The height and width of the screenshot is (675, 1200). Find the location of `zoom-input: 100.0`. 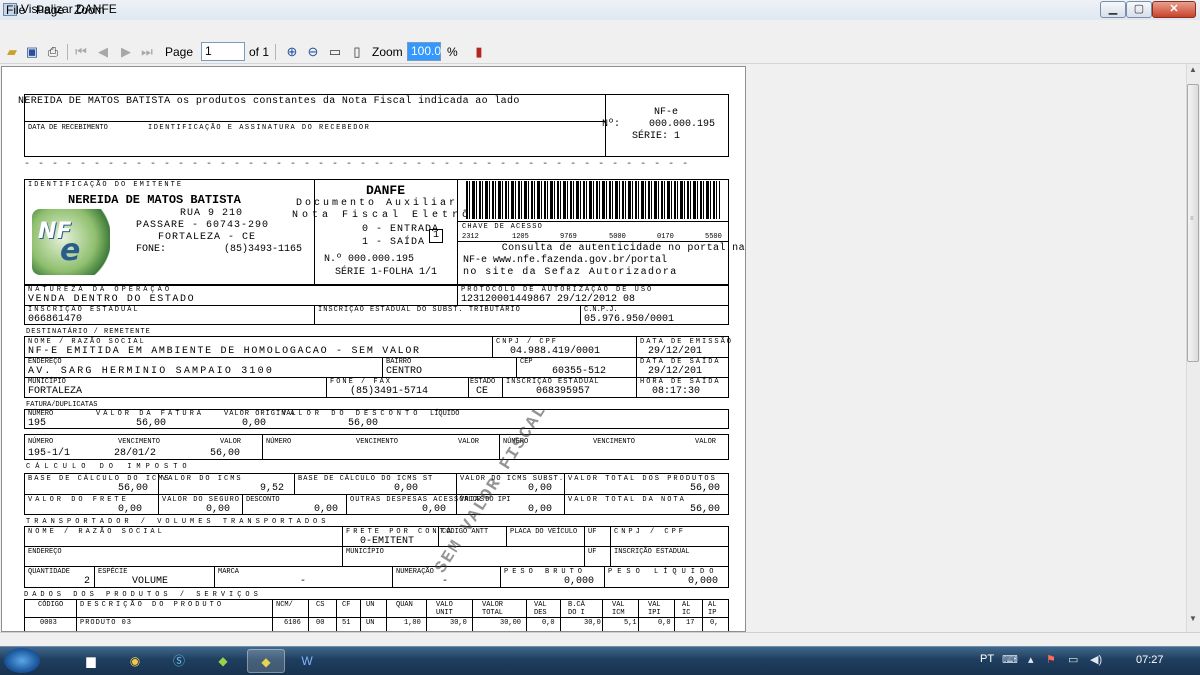

zoom-input: 100.0 is located at coordinates (424, 51).